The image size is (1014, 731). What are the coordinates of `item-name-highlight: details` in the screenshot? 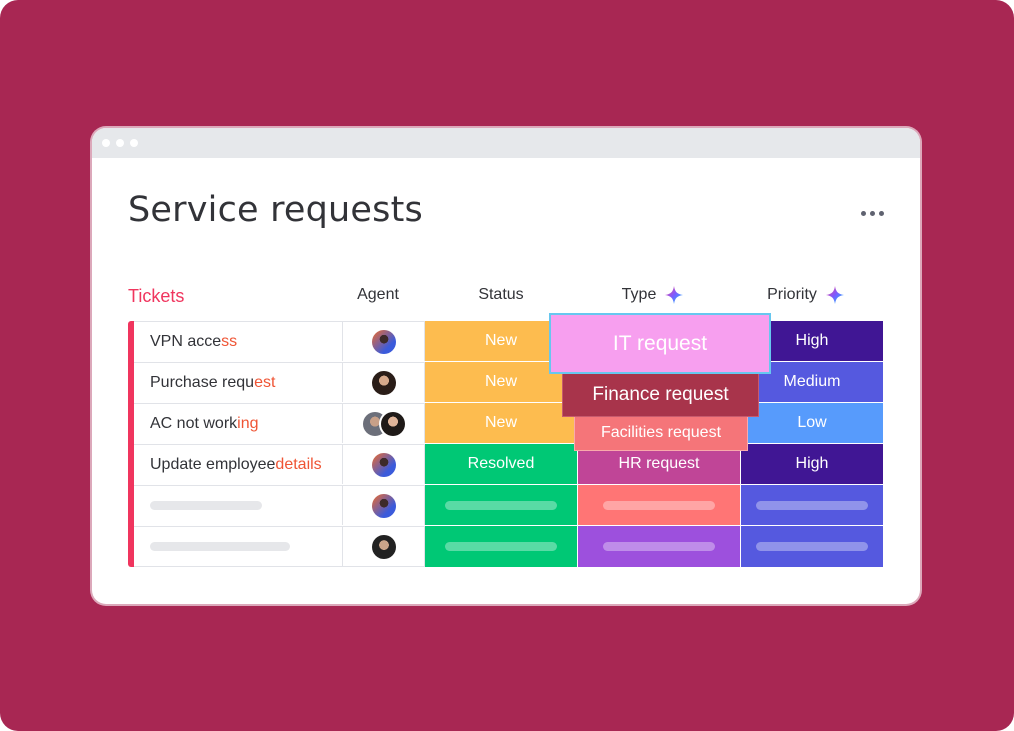 It's located at (298, 464).